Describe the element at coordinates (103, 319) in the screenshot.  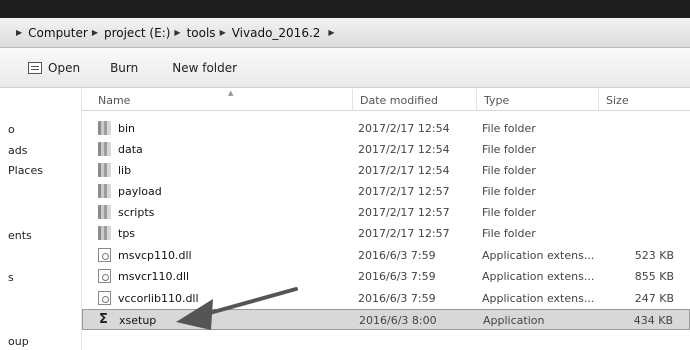
I see `application-icon: Σ` at that location.